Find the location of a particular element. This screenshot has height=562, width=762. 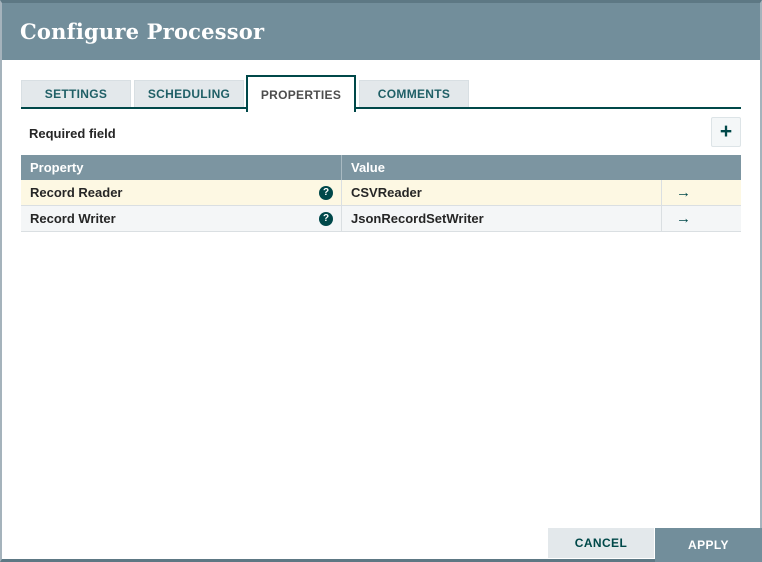

table-row-record-writer: Record Writer ? JsonRecordSetWriter → is located at coordinates (381, 219).